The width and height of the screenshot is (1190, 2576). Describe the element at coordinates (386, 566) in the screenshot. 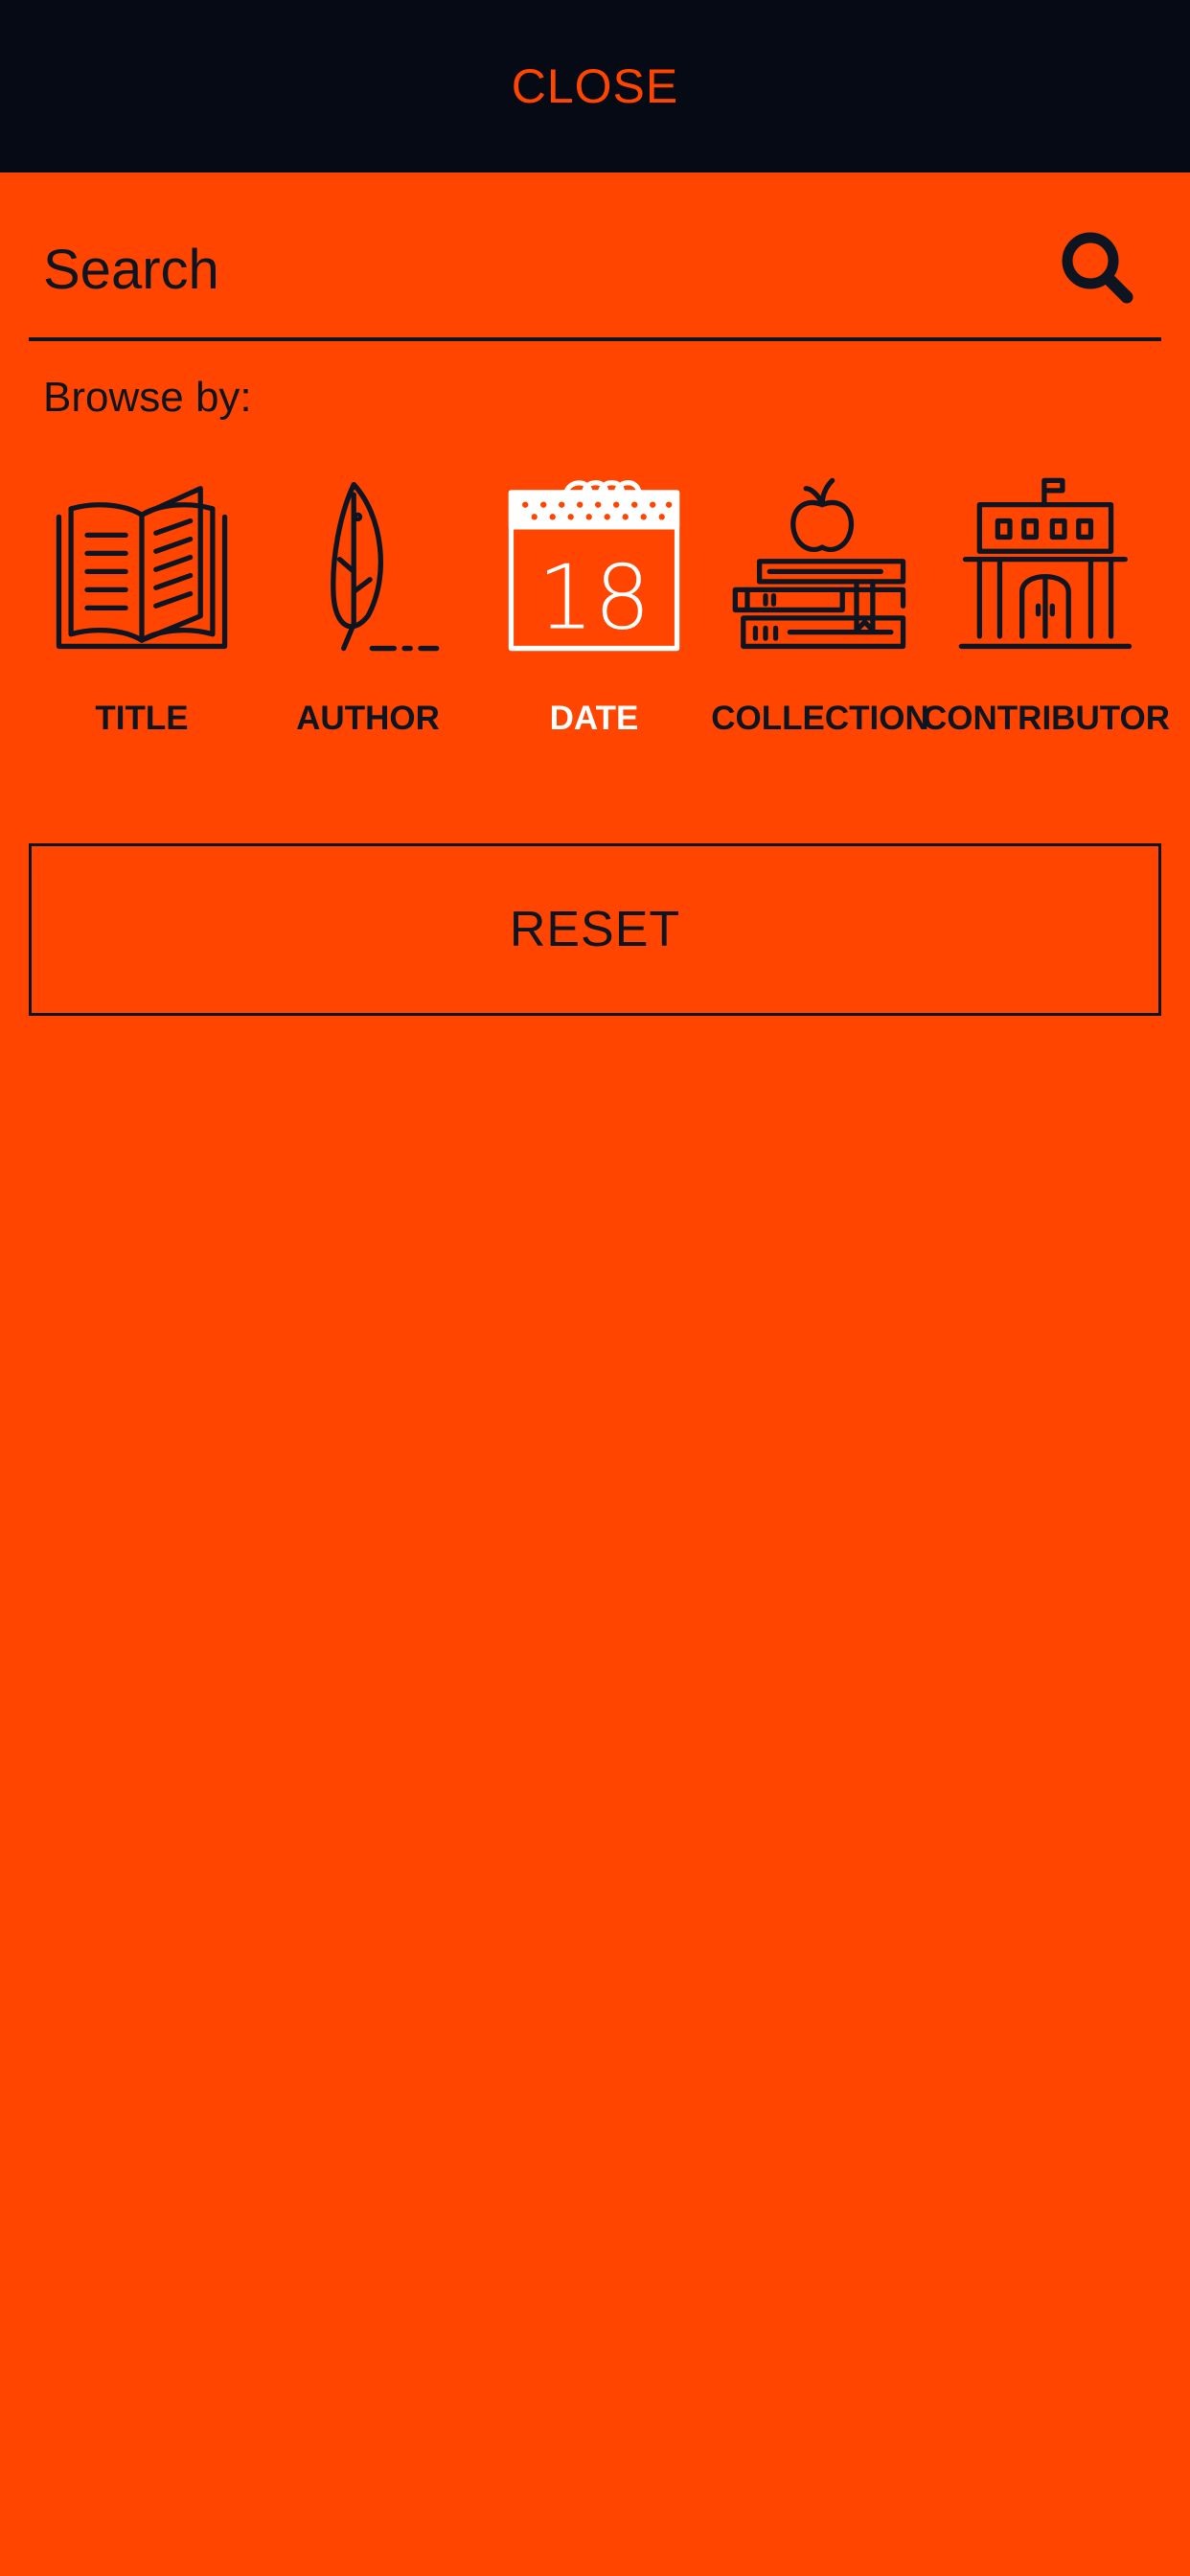

I see `quill-feather-icon` at that location.